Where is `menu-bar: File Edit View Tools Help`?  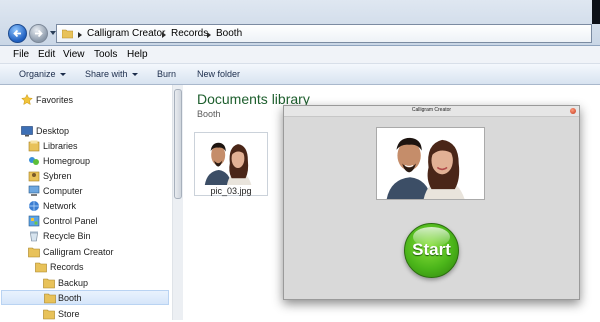
menu-bar: File Edit View Tools Help is located at coordinates (300, 55).